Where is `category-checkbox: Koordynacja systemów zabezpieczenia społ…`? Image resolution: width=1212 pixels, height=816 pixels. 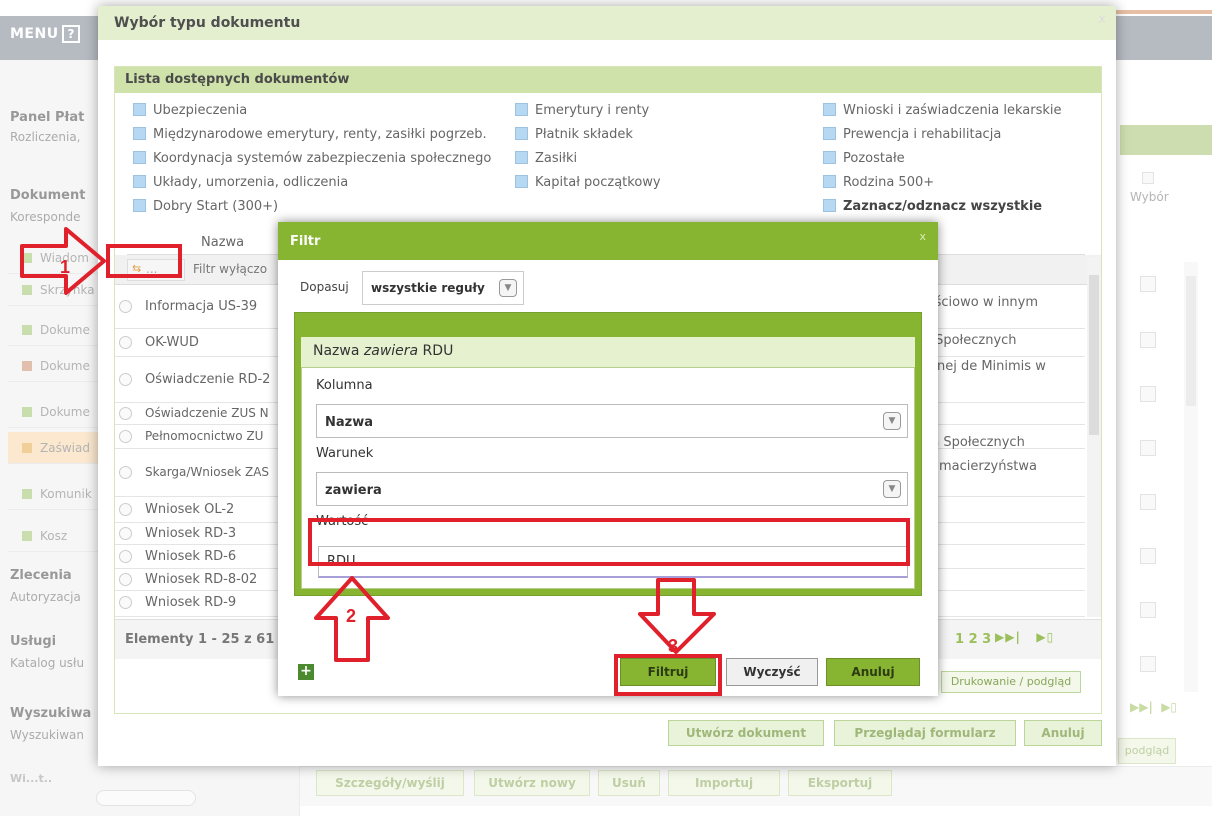 category-checkbox: Koordynacja systemów zabezpieczenia społ… is located at coordinates (312, 158).